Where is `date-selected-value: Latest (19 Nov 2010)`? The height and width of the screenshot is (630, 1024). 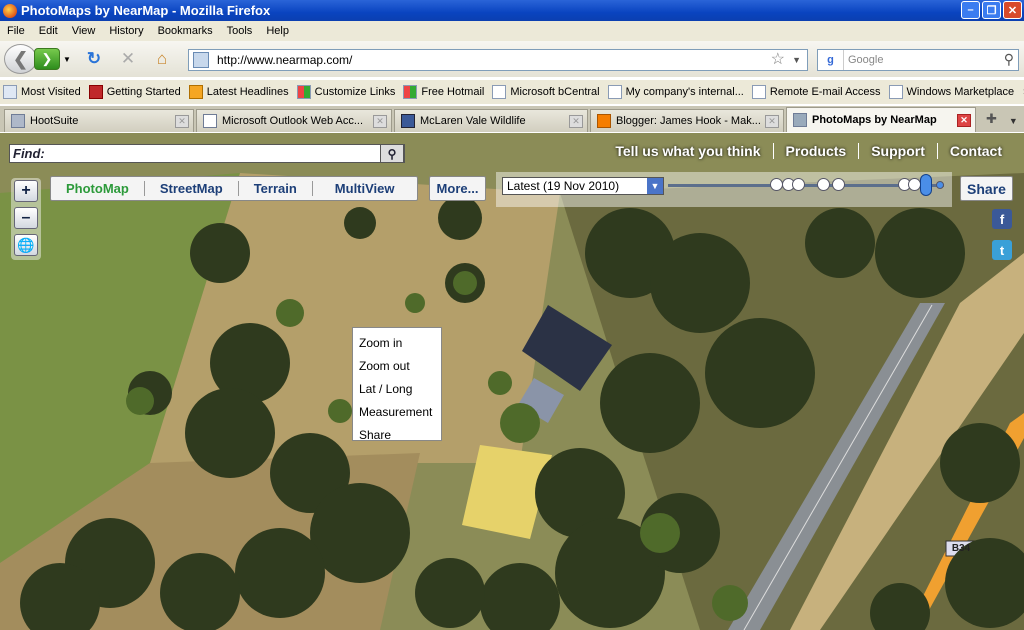 date-selected-value: Latest (19 Nov 2010) is located at coordinates (563, 186).